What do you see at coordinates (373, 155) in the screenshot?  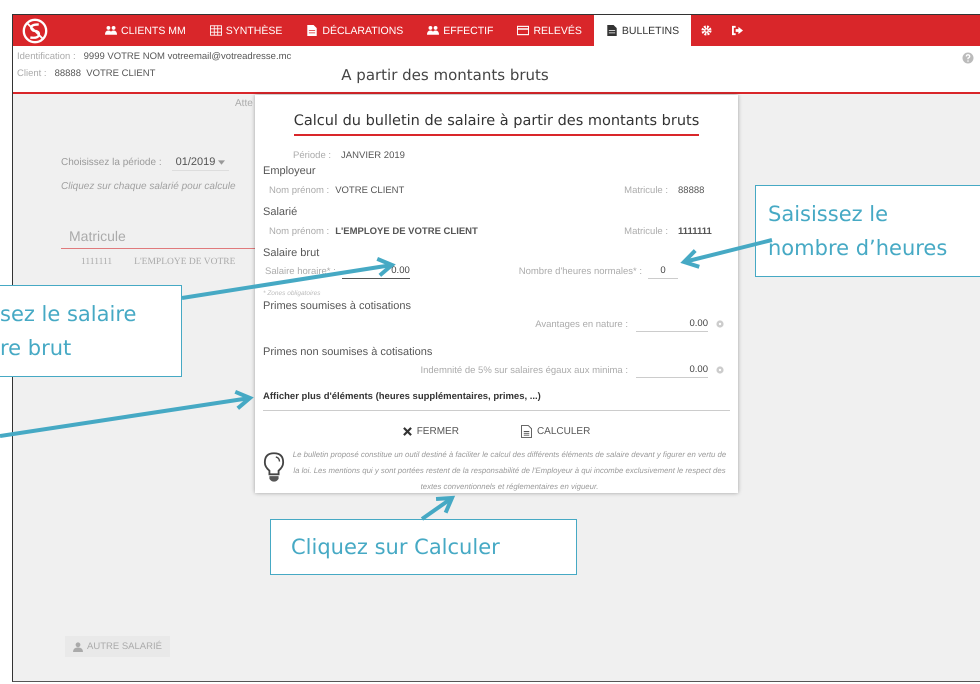 I see `period-value: JANVIER 2019` at bounding box center [373, 155].